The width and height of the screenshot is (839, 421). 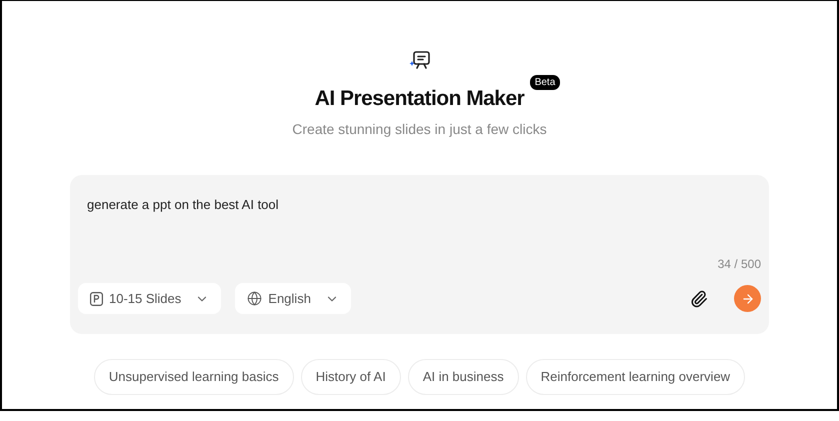 What do you see at coordinates (739, 264) in the screenshot?
I see `character-counter: 34 / 500` at bounding box center [739, 264].